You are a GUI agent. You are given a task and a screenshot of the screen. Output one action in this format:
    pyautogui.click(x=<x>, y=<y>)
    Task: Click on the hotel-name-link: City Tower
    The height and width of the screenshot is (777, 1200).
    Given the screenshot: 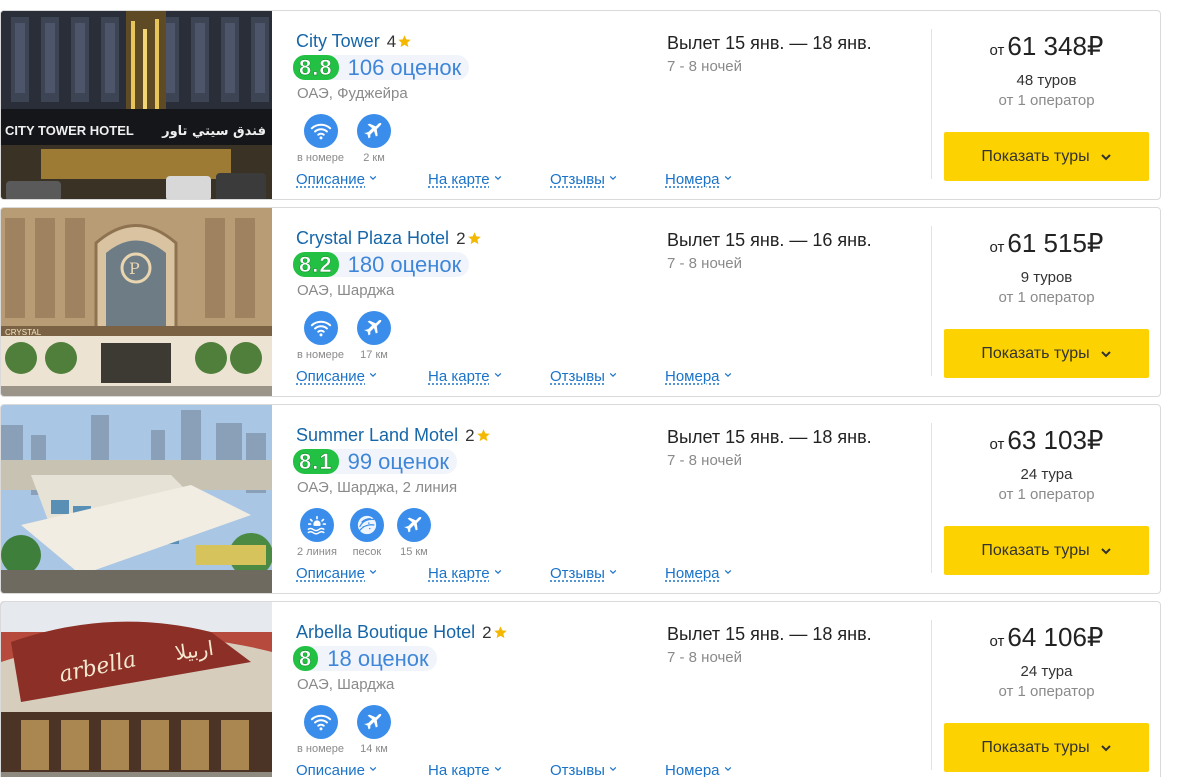 What is the action you would take?
    pyautogui.click(x=338, y=41)
    